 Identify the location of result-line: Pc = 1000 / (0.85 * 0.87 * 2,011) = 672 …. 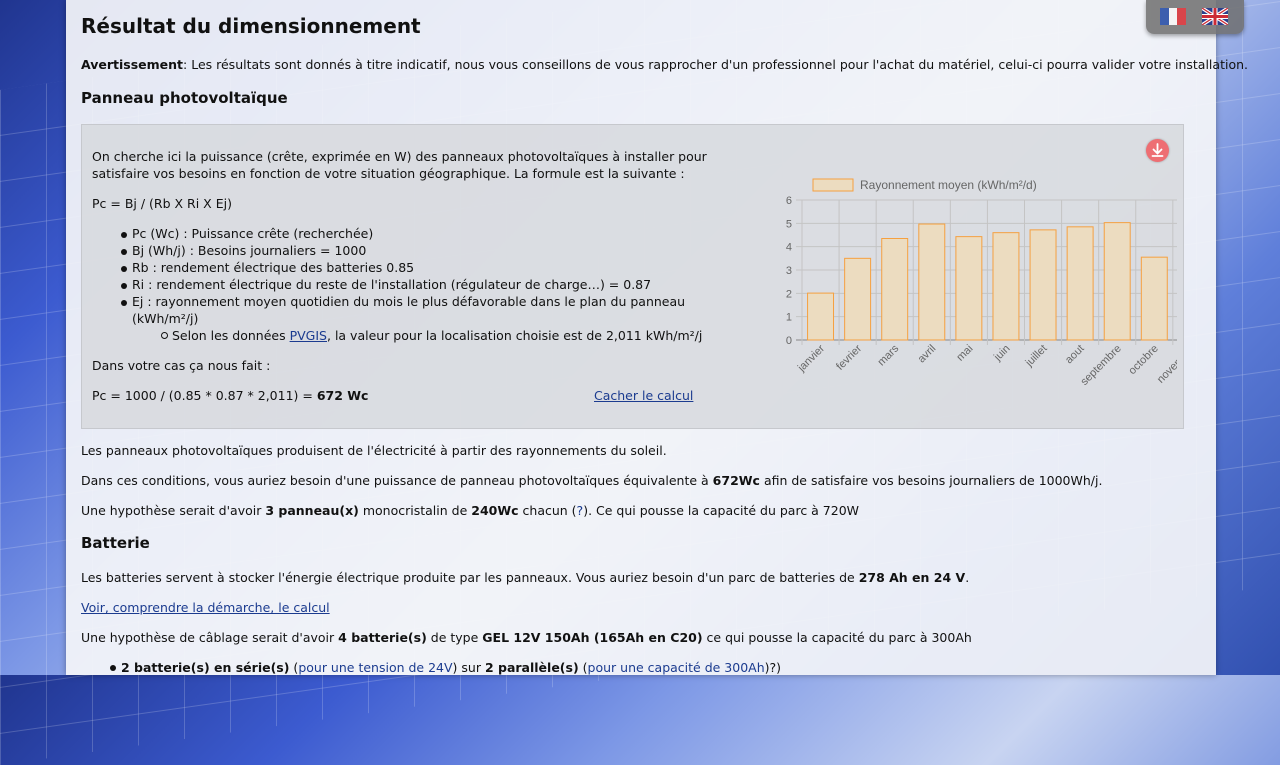
(230, 395).